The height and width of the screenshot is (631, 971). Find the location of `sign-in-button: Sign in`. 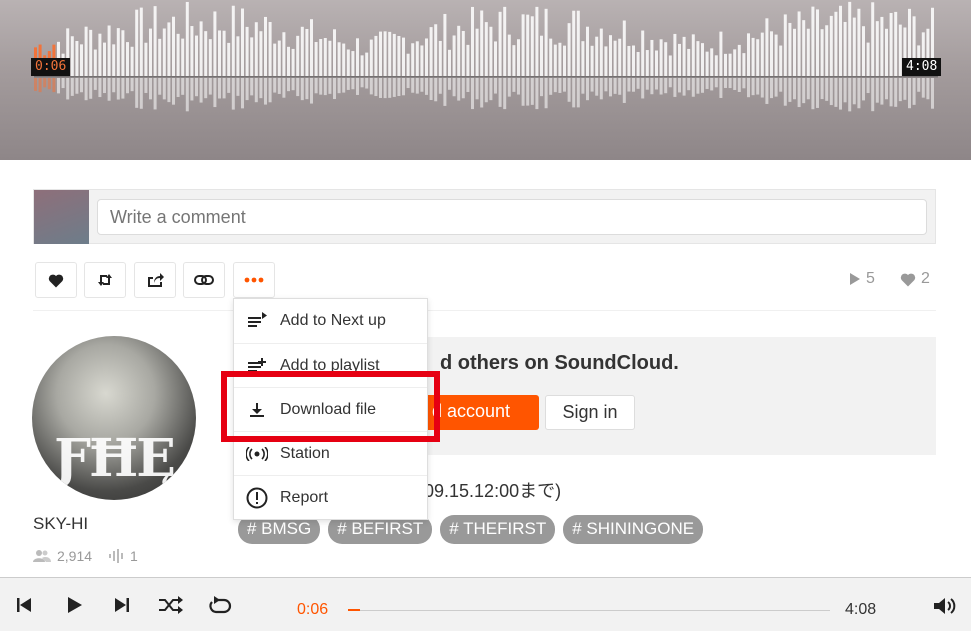

sign-in-button: Sign in is located at coordinates (590, 412).